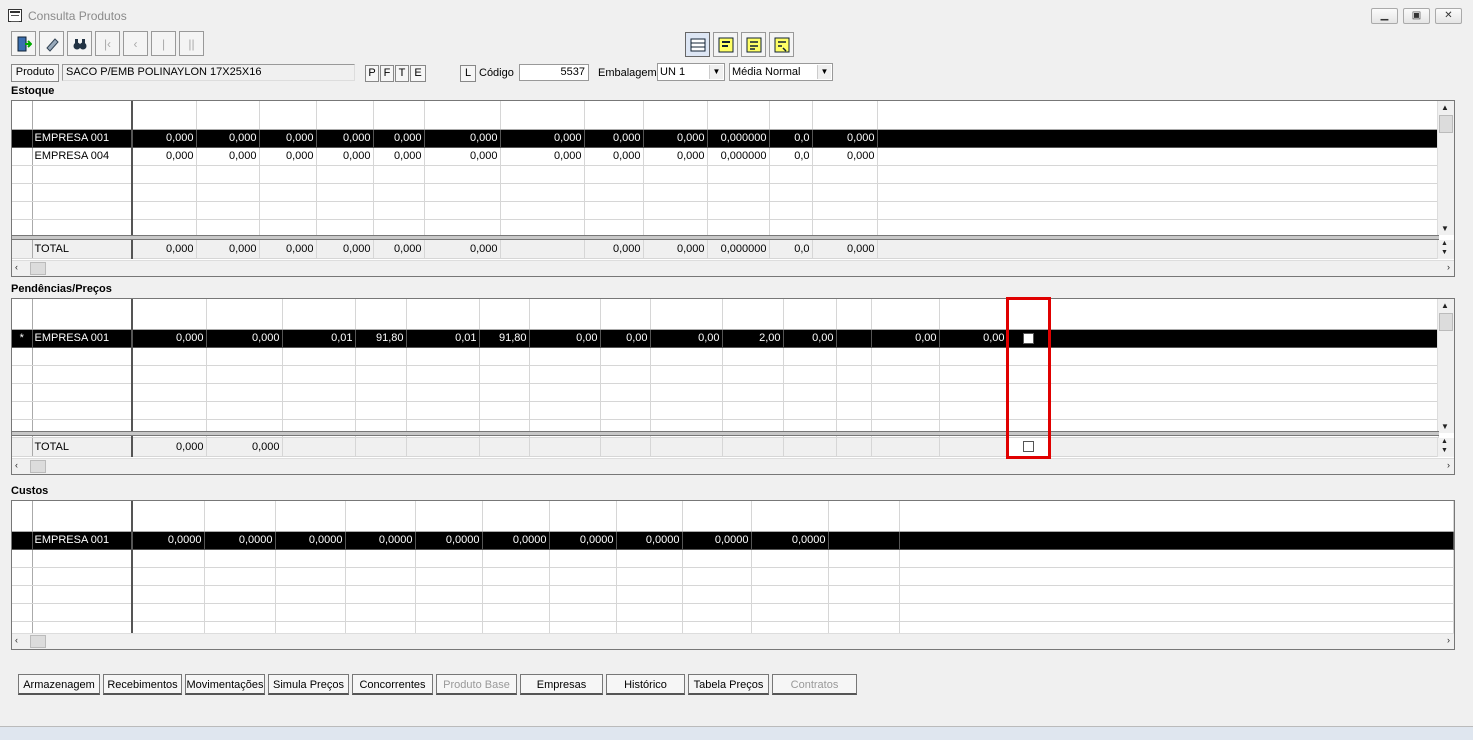 The image size is (1473, 740). I want to click on grid-view-icon, so click(697, 44).